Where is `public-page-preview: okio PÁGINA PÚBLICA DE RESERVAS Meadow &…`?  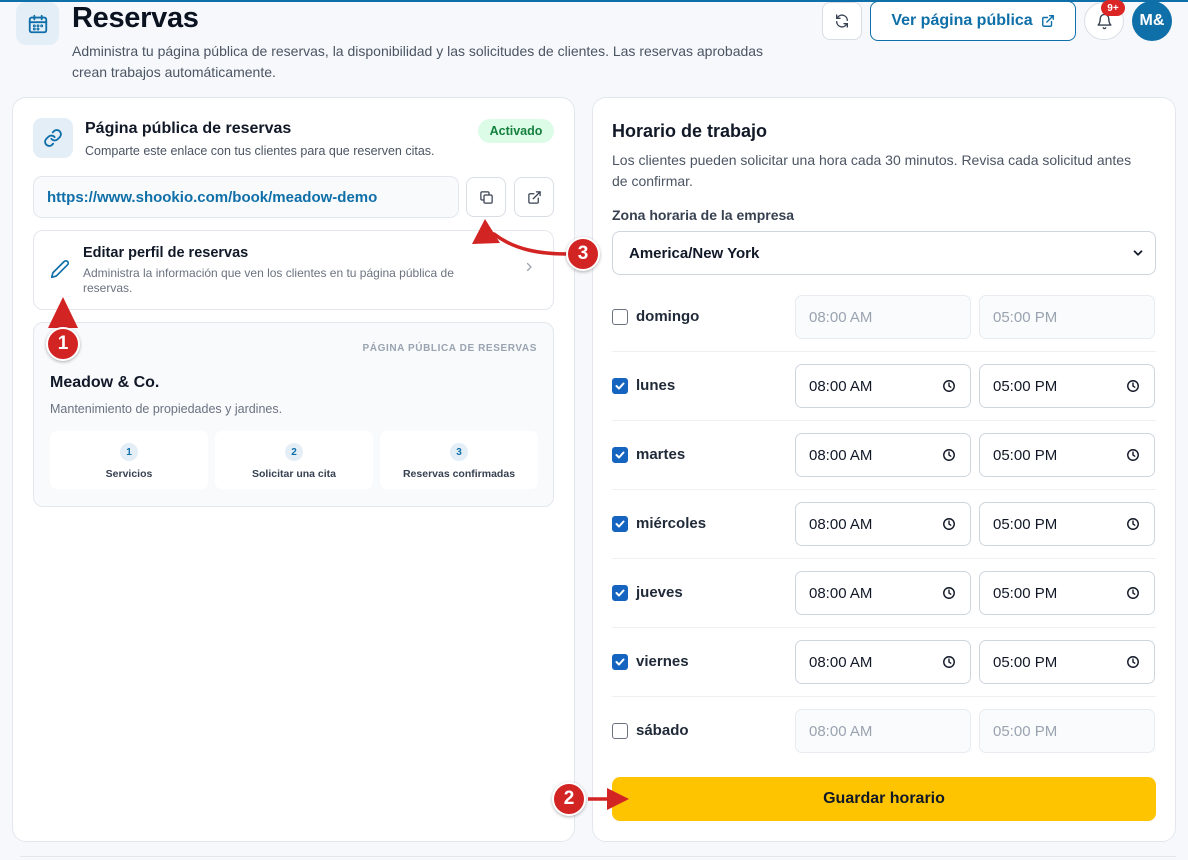
public-page-preview: okio PÁGINA PÚBLICA DE RESERVAS Meadow &… is located at coordinates (293, 414).